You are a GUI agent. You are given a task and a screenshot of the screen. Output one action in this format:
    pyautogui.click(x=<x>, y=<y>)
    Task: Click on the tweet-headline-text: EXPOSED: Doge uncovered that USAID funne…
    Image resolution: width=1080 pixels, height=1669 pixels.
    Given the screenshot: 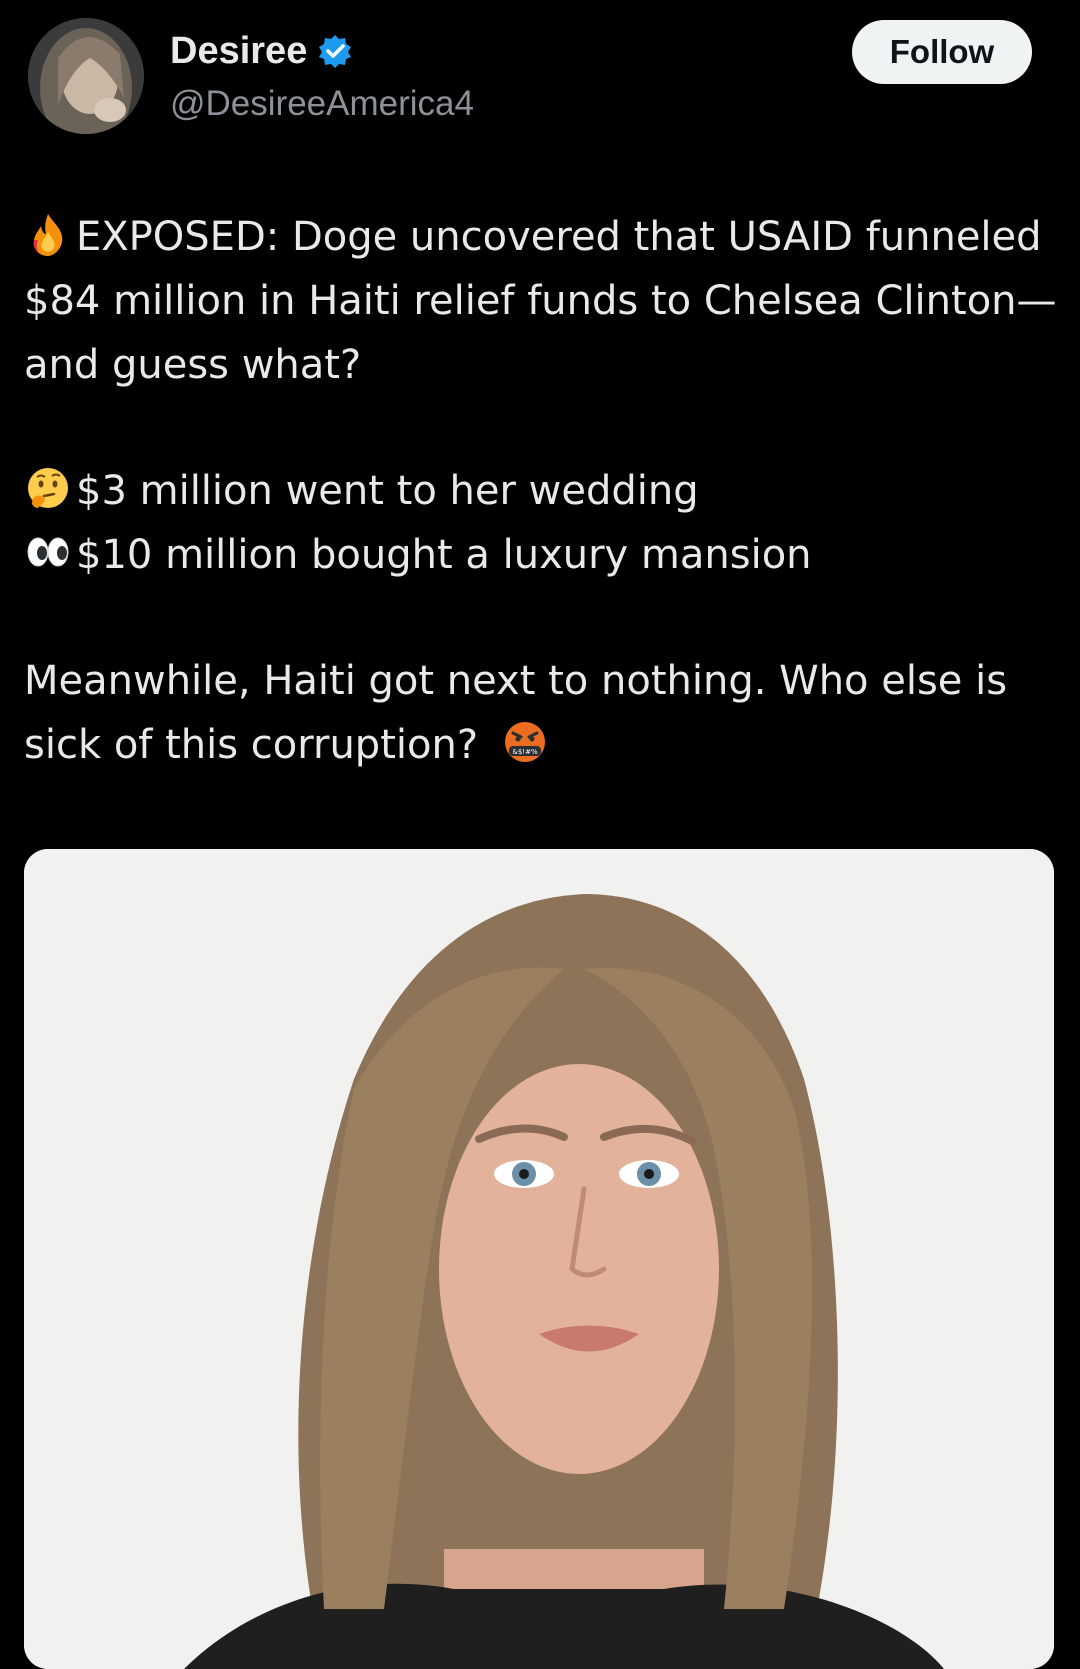 What is the action you would take?
    pyautogui.click(x=540, y=301)
    